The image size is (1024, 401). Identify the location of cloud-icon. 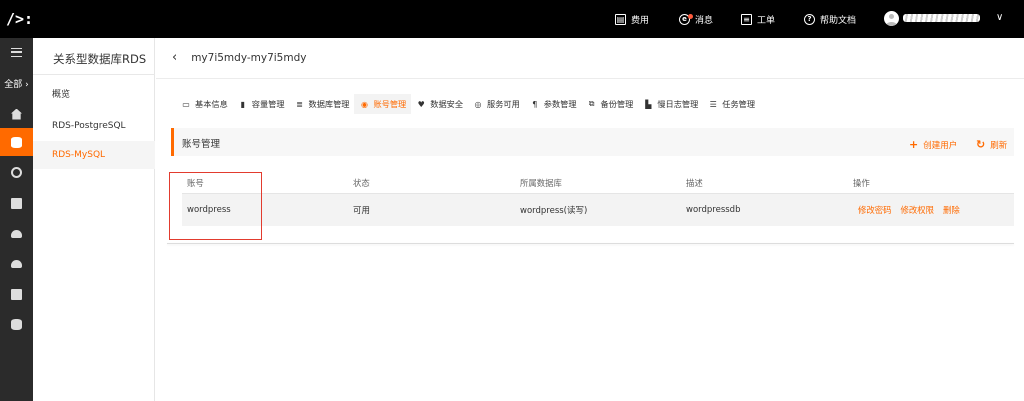
(16, 264).